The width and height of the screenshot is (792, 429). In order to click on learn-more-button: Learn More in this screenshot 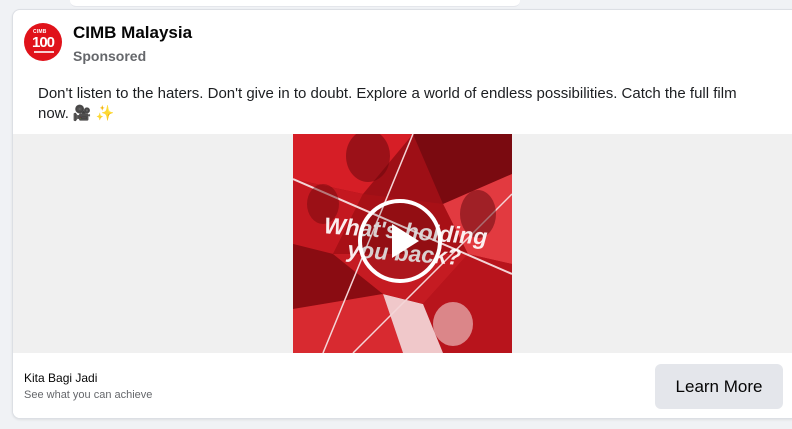, I will do `click(719, 386)`.